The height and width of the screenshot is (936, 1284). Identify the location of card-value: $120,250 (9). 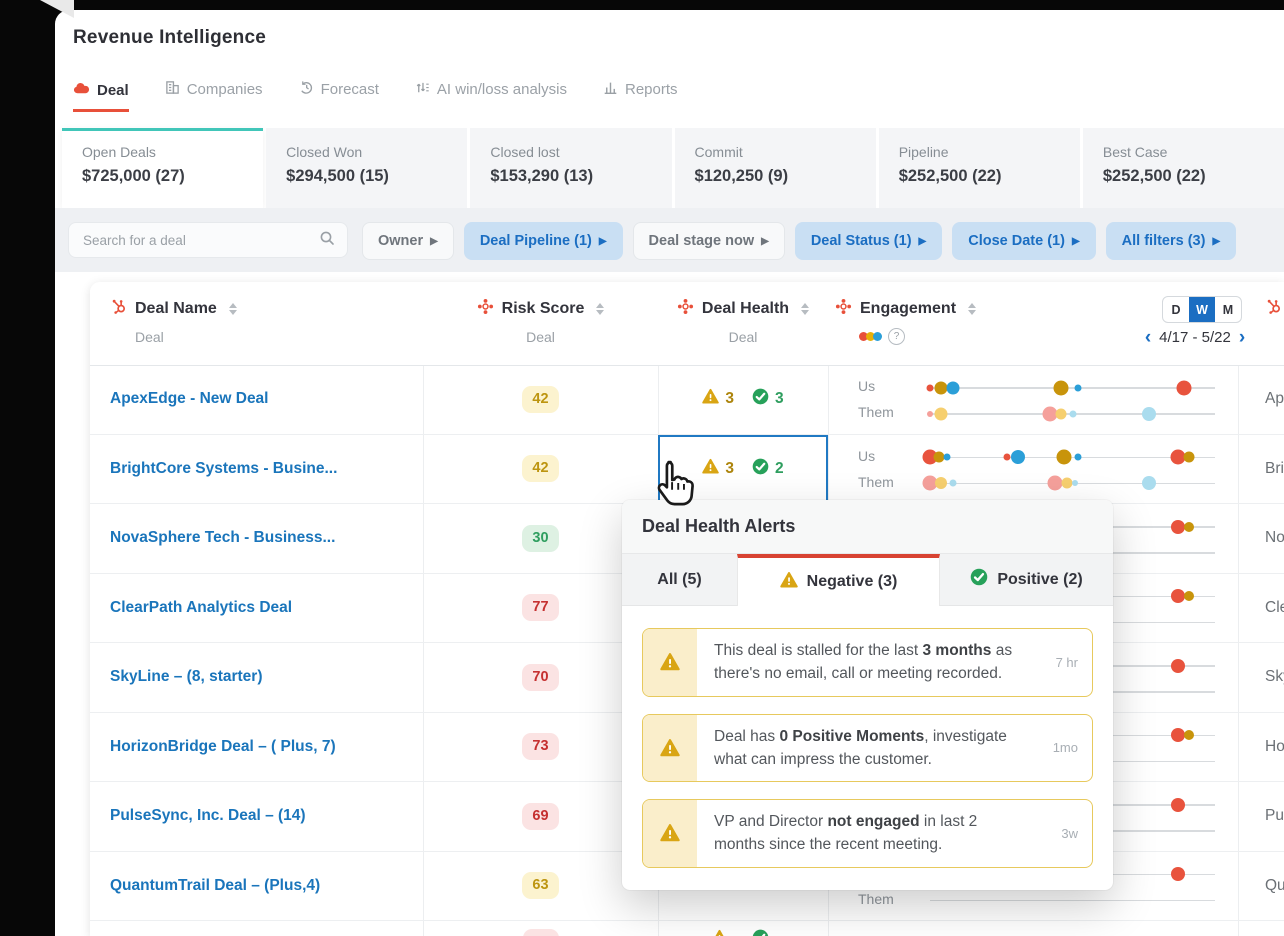
(741, 176).